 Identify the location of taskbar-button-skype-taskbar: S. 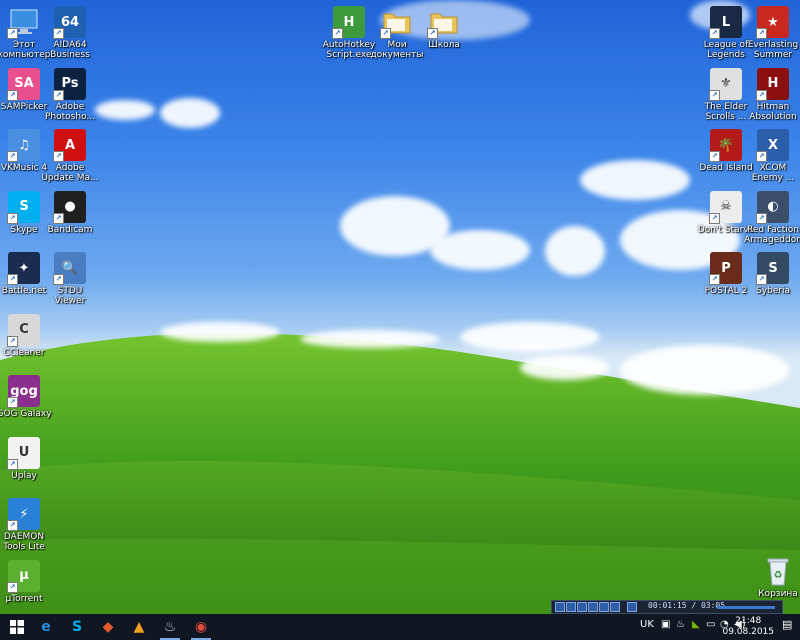
(77, 627).